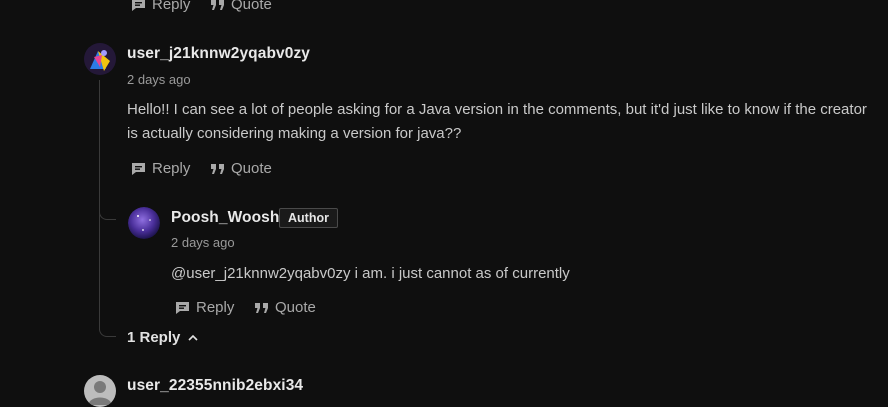  I want to click on chevron-up-icon, so click(193, 337).